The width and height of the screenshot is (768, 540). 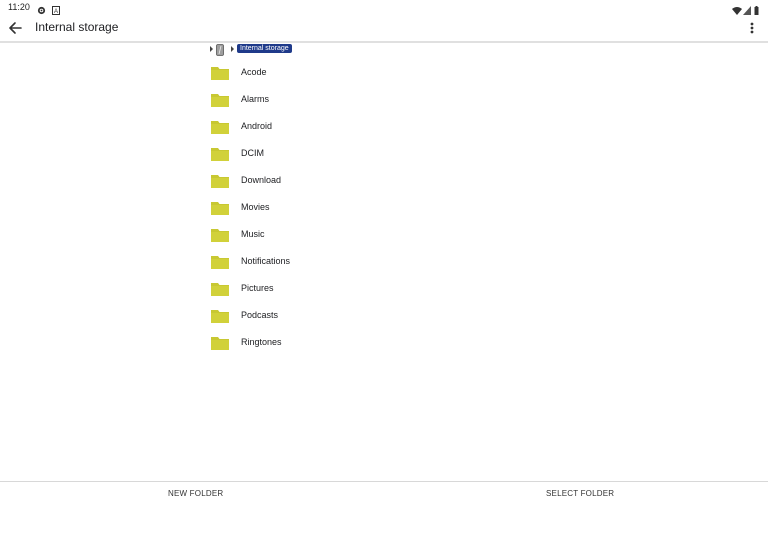 What do you see at coordinates (257, 288) in the screenshot?
I see `folder-name: Pictures` at bounding box center [257, 288].